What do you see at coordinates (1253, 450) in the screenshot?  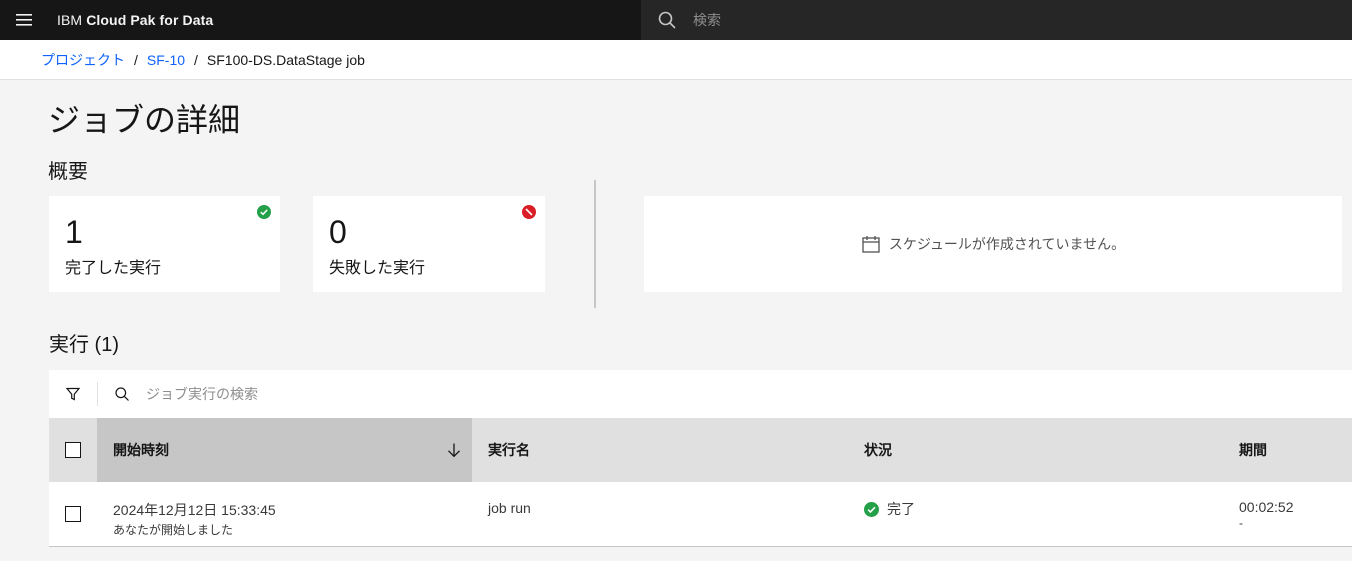 I see `column-label: 期間` at bounding box center [1253, 450].